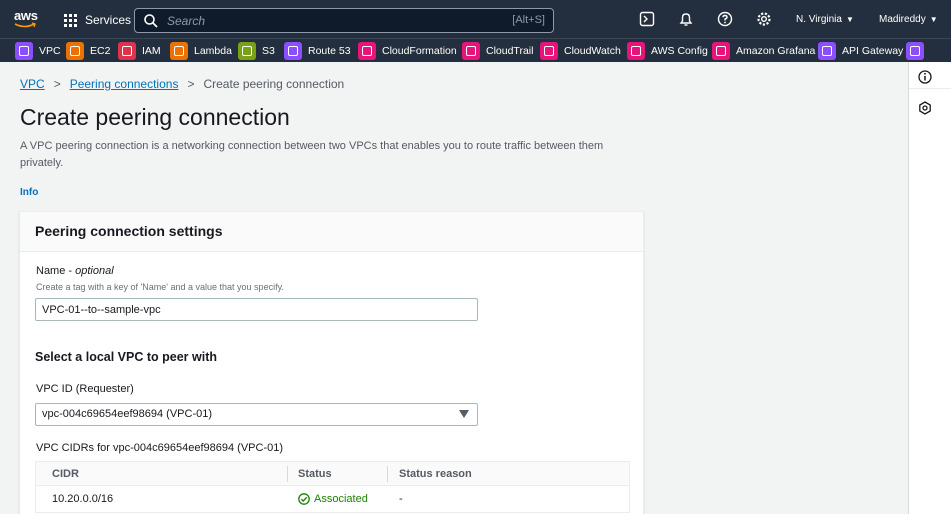  I want to click on cidr-cell: 10.20.0.0/16, so click(83, 499).